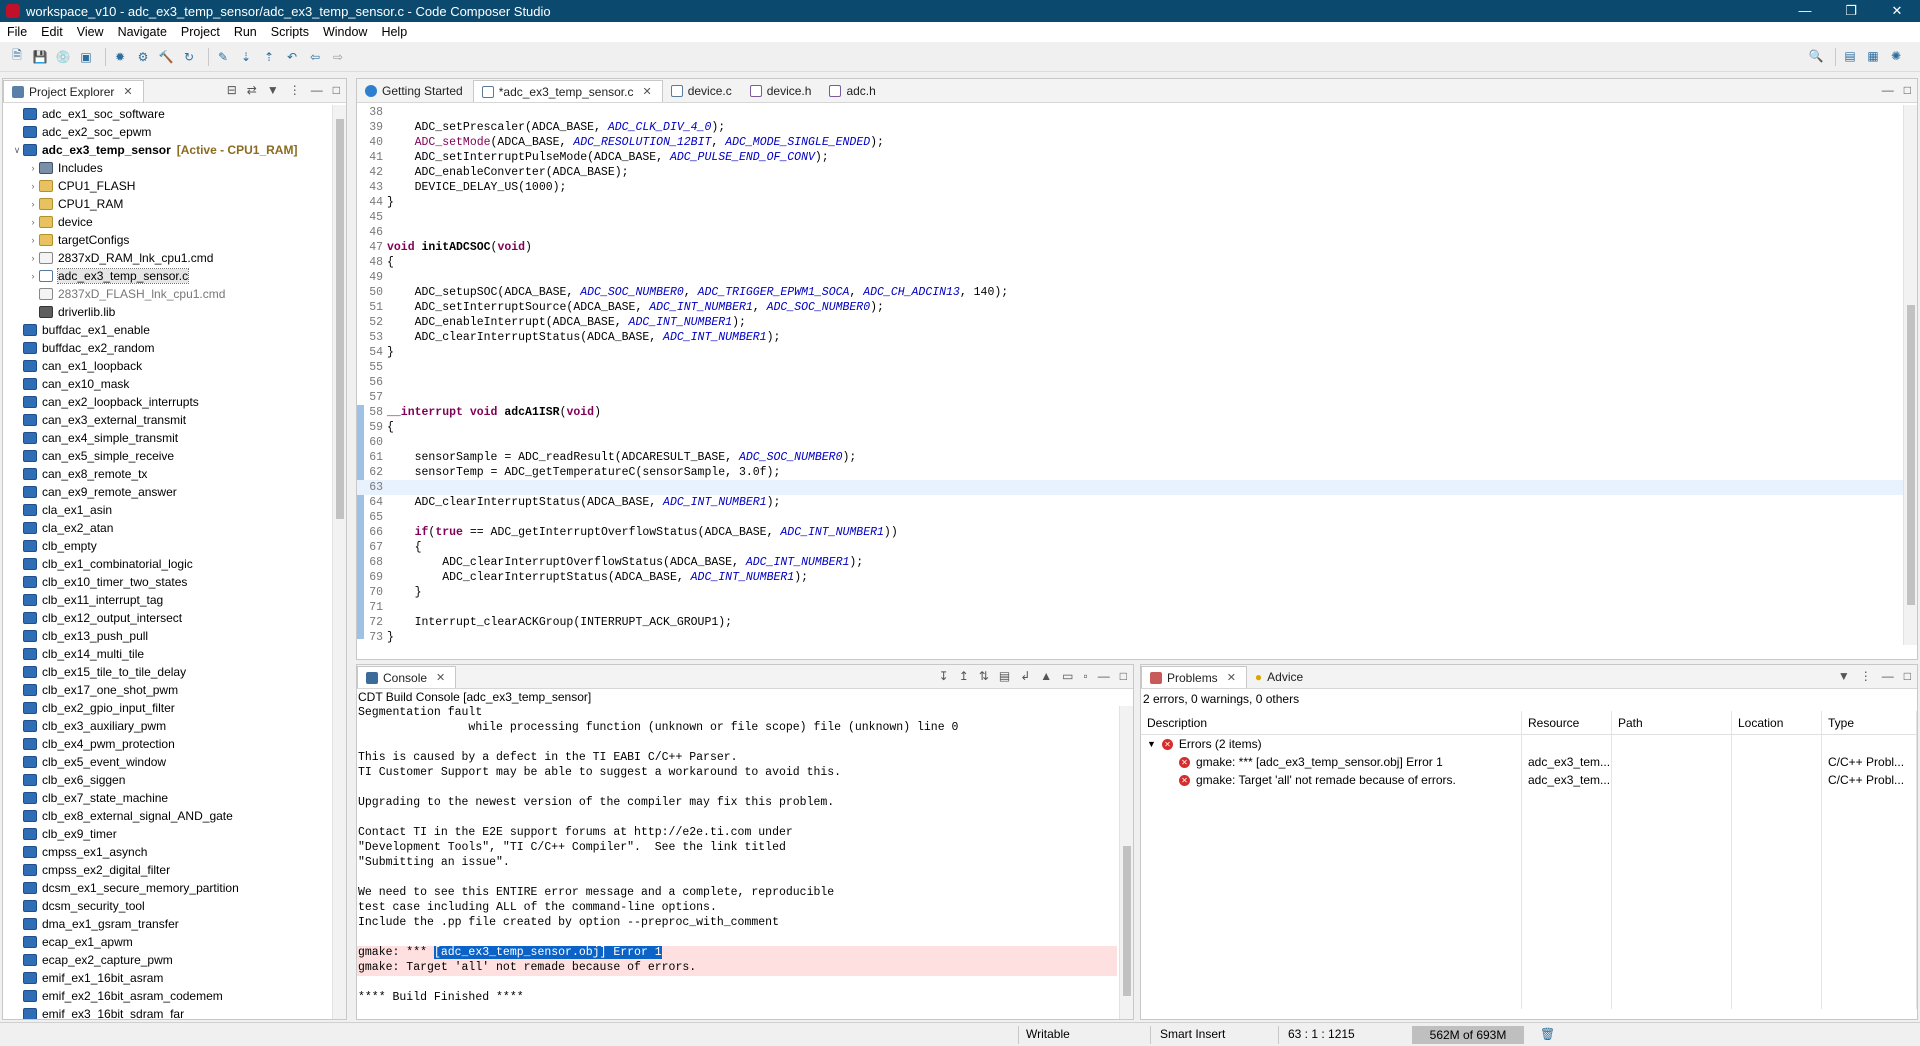  Describe the element at coordinates (167, 564) in the screenshot. I see `tree-item: clb_ex1_combinatorial_logic` at that location.